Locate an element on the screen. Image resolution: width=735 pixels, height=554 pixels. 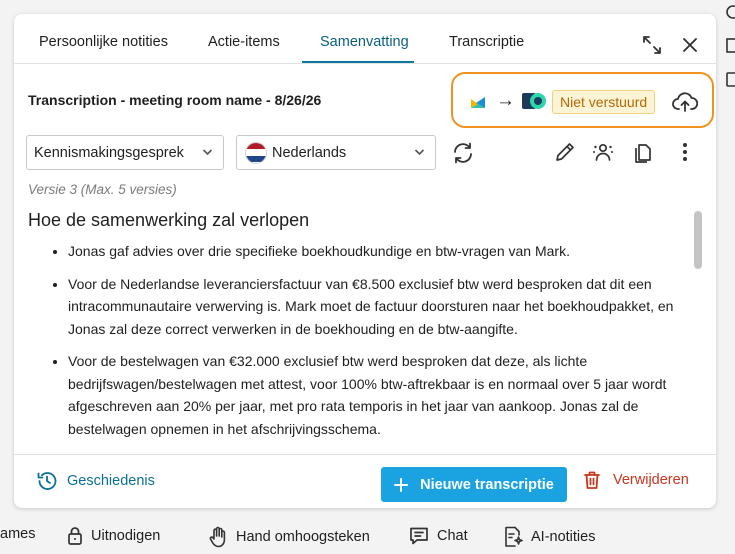
hand-icon is located at coordinates (217, 537).